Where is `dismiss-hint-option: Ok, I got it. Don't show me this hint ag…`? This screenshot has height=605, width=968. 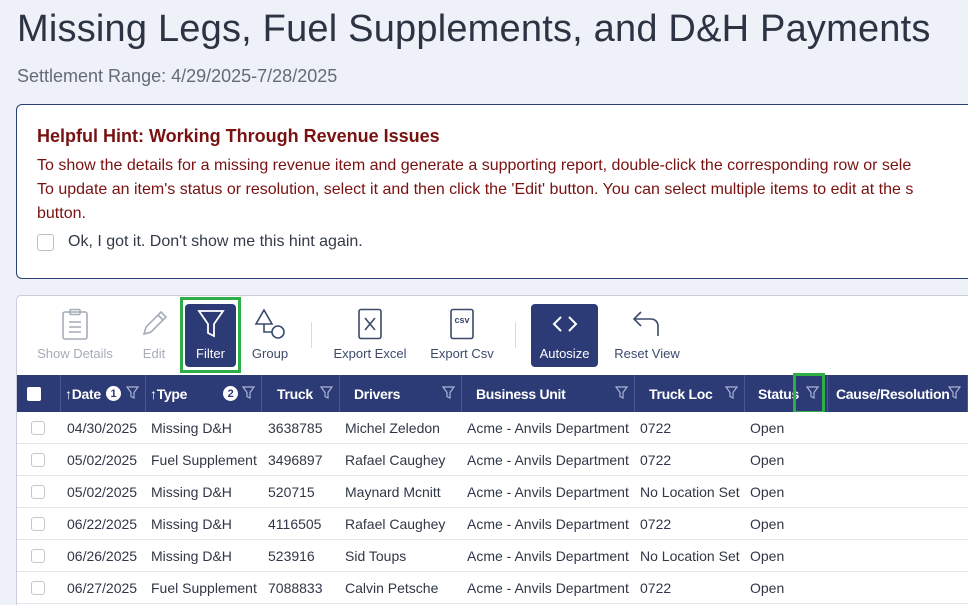
dismiss-hint-option: Ok, I got it. Don't show me this hint ag… is located at coordinates (200, 242).